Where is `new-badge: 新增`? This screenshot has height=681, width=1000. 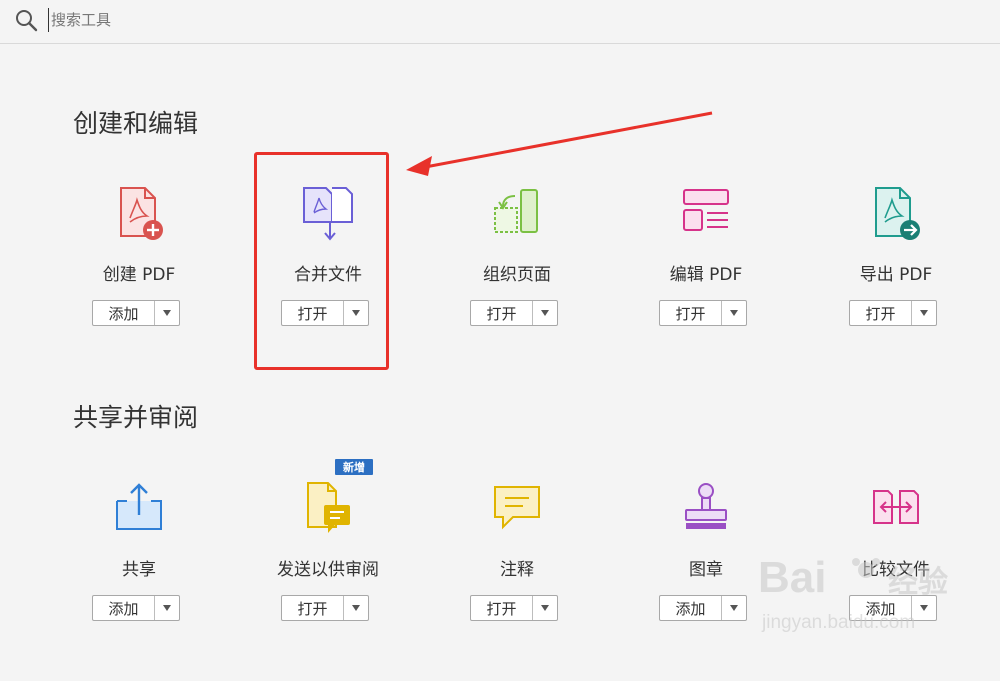 new-badge: 新增 is located at coordinates (354, 467).